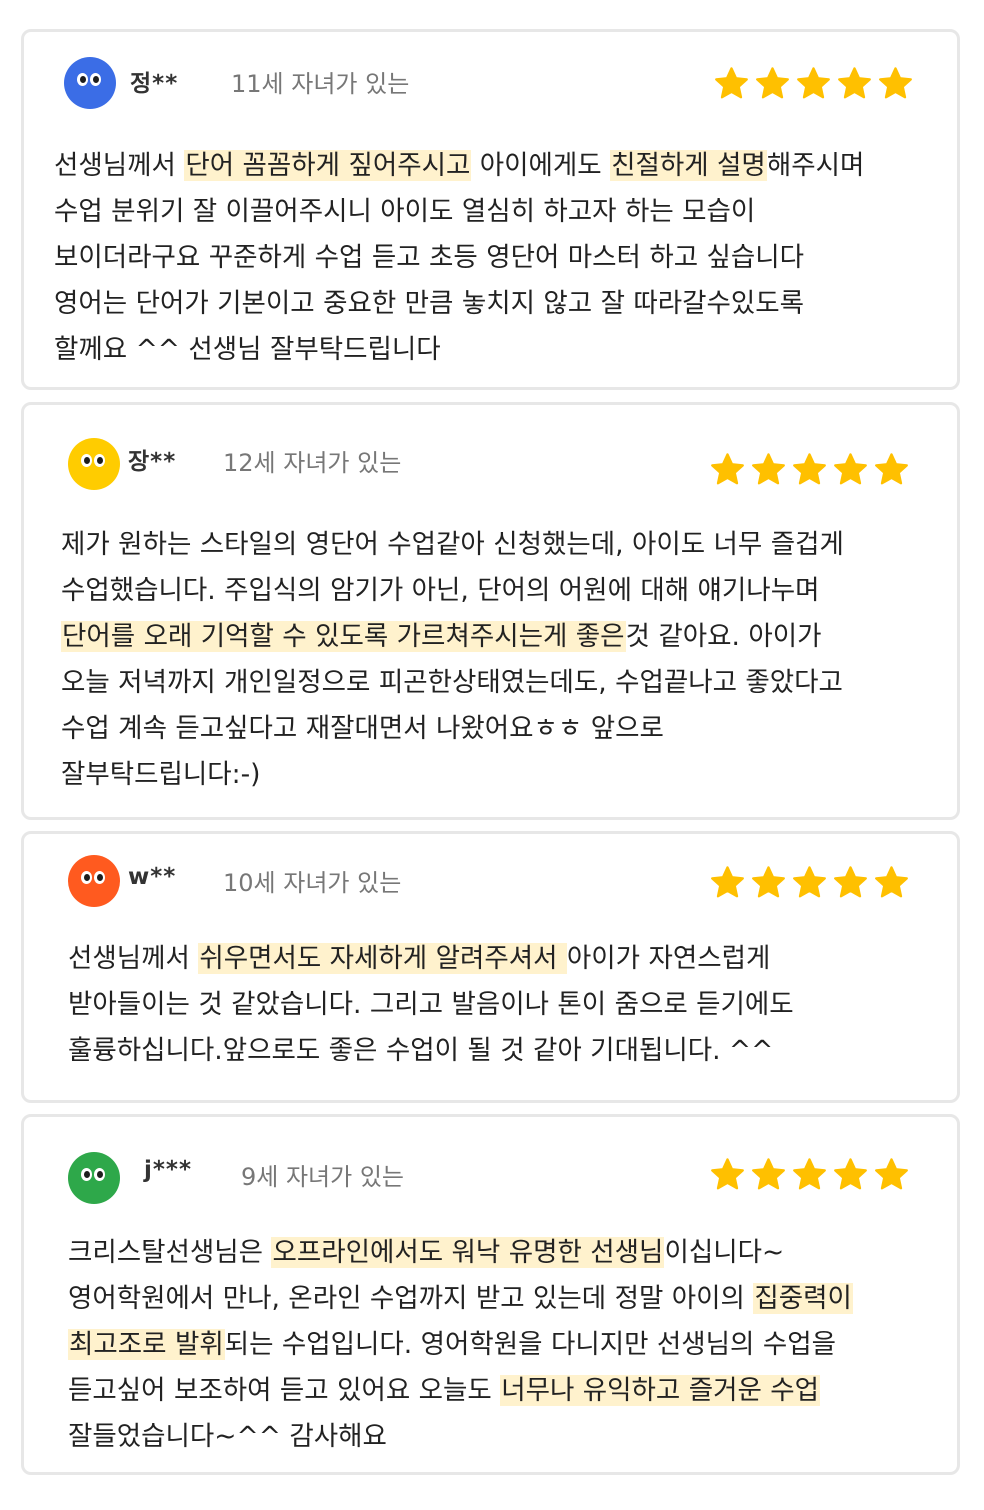 This screenshot has height=1510, width=984. What do you see at coordinates (459, 304) in the screenshot?
I see `review-line: 영어는 단어가 기본이고 중요한 만큼 놓치지 않고 잘 따라갈수있도록` at bounding box center [459, 304].